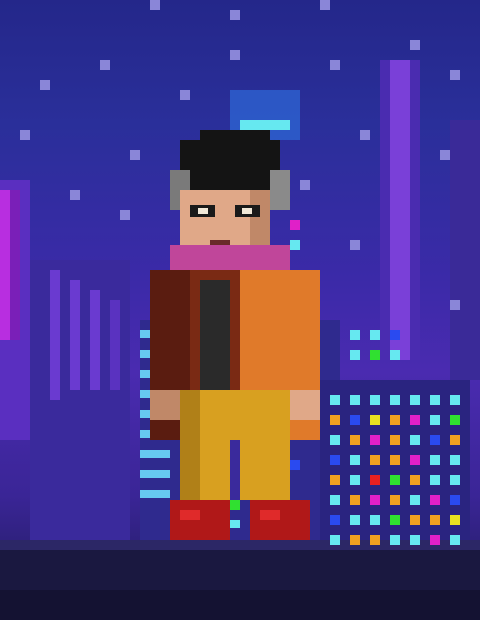  Describe the element at coordinates (15, 265) in the screenshot. I see `neon-sign-left-edge` at that location.